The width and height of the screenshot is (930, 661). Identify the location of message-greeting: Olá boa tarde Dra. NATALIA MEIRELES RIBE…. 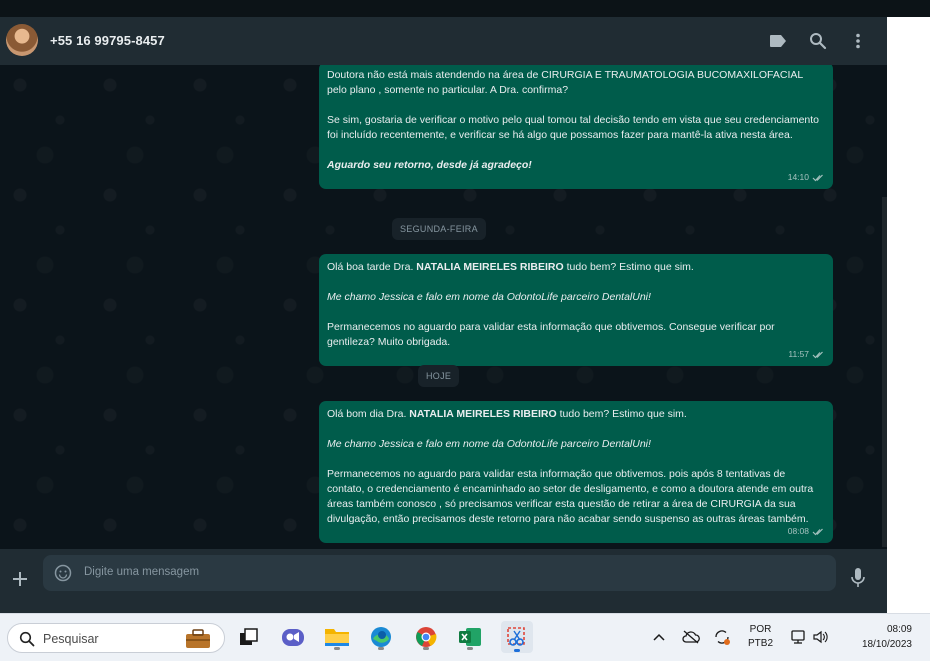
(510, 267).